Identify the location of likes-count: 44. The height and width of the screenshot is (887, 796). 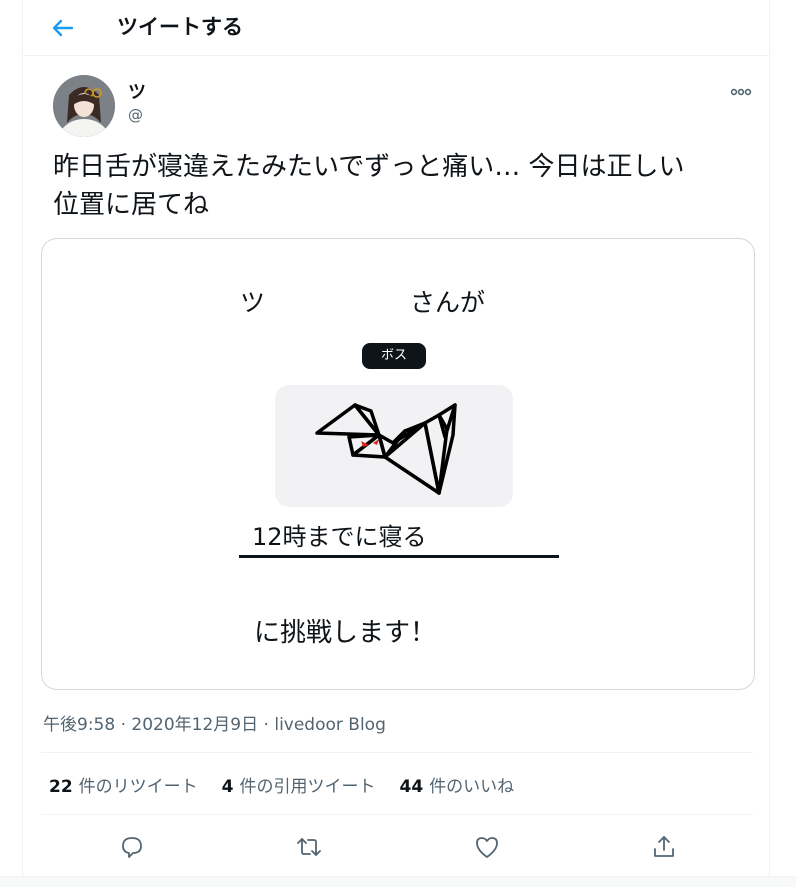
(411, 787).